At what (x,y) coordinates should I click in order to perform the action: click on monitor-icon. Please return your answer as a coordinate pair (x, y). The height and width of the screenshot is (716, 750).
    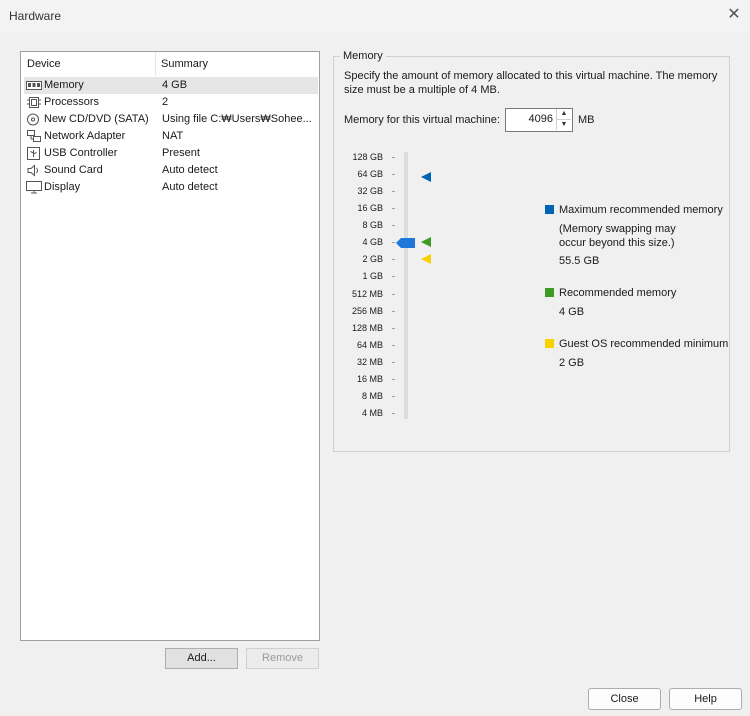
    Looking at the image, I should click on (34, 187).